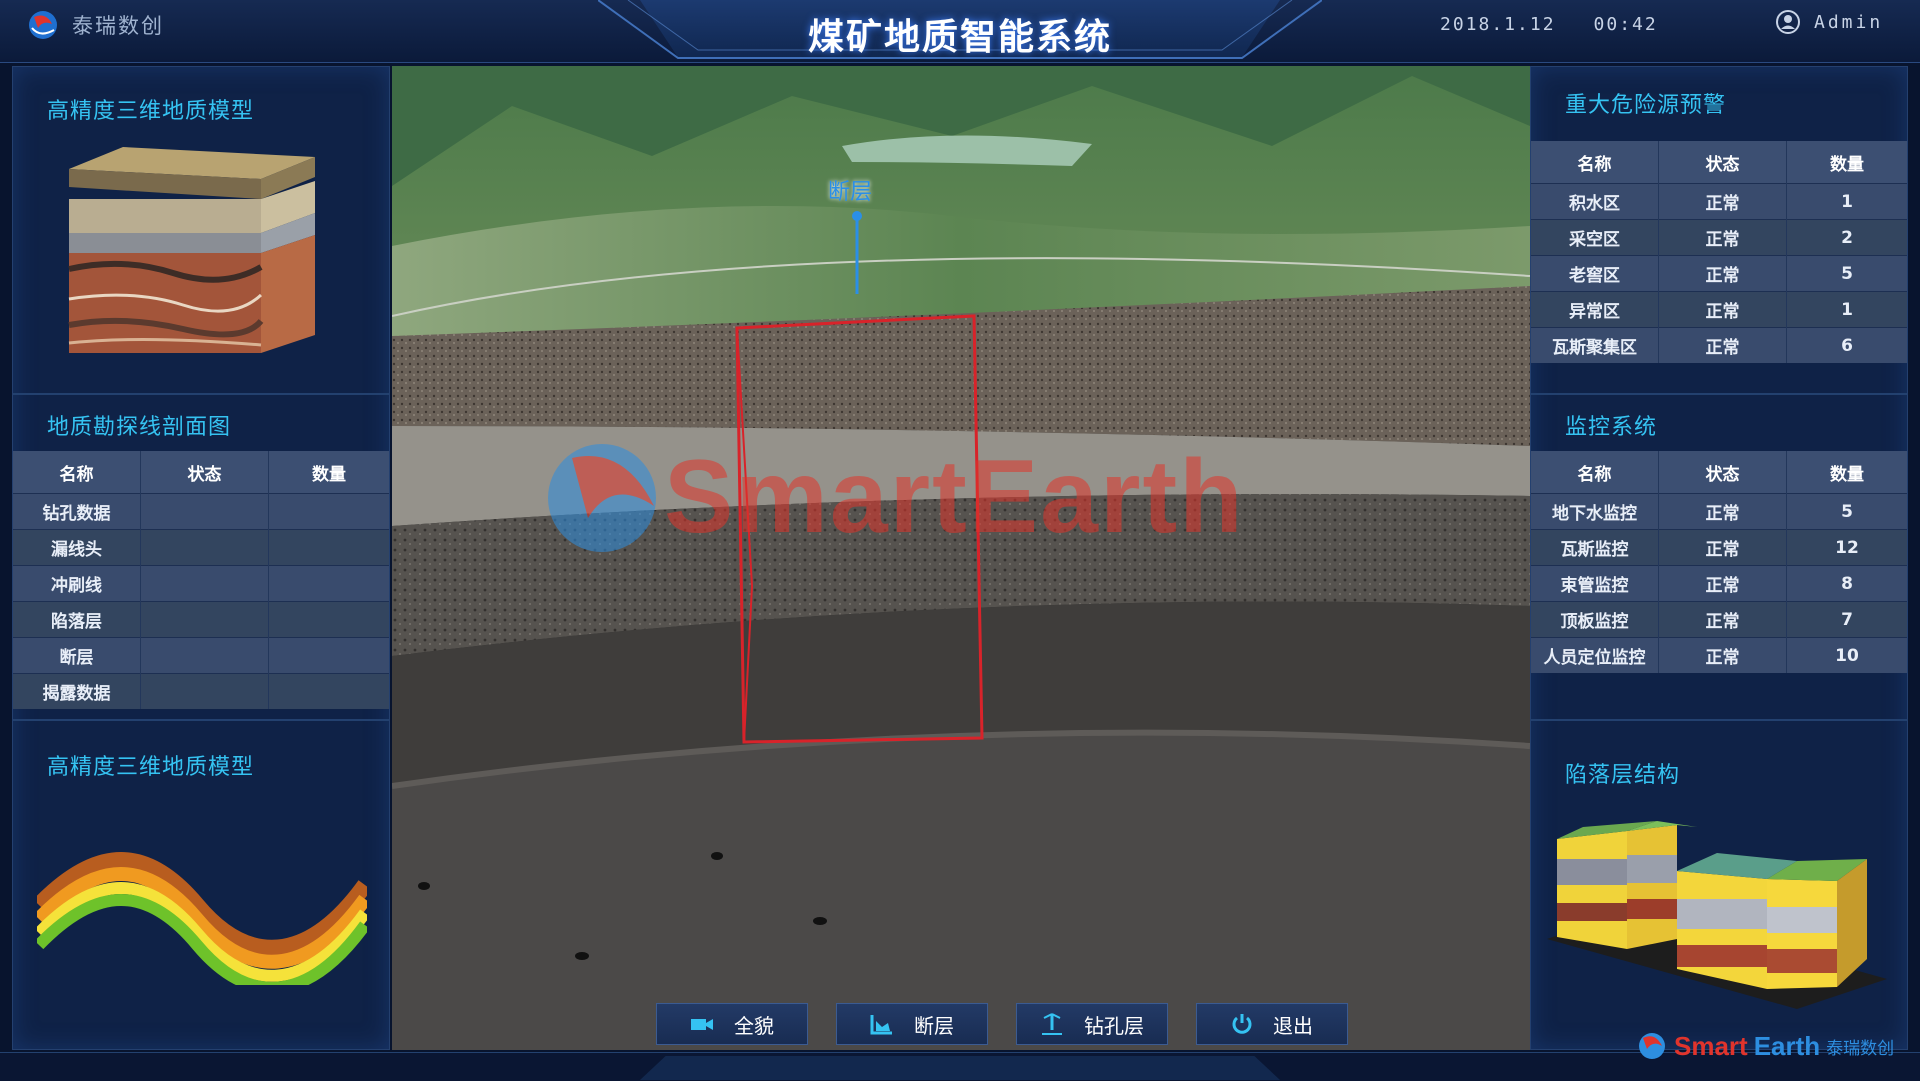 This screenshot has height=1081, width=1920. I want to click on table-row: 断层, so click(201, 655).